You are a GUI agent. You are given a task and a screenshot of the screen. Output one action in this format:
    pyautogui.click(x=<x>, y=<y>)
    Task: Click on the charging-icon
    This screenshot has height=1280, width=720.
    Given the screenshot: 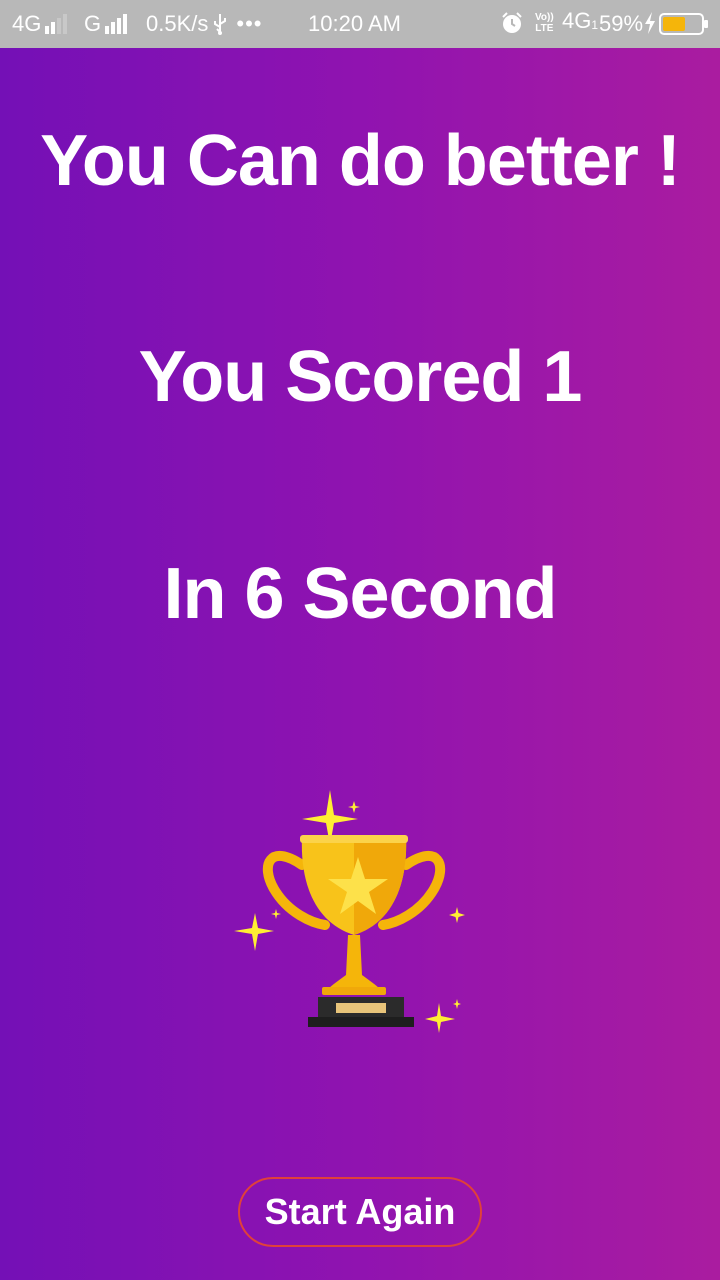 What is the action you would take?
    pyautogui.click(x=650, y=23)
    